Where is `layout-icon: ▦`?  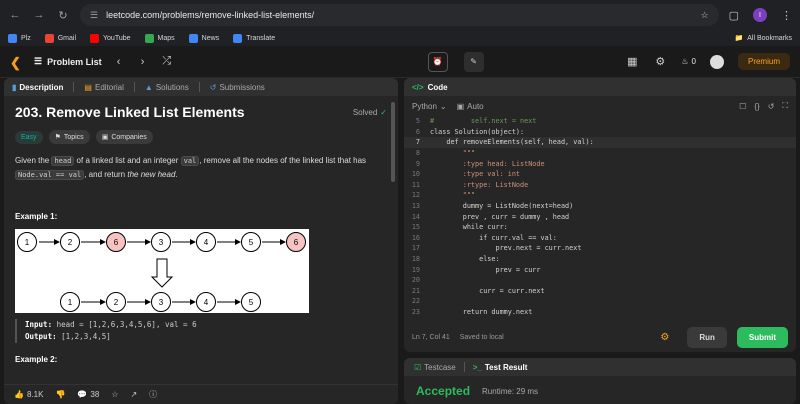 layout-icon: ▦ is located at coordinates (632, 61).